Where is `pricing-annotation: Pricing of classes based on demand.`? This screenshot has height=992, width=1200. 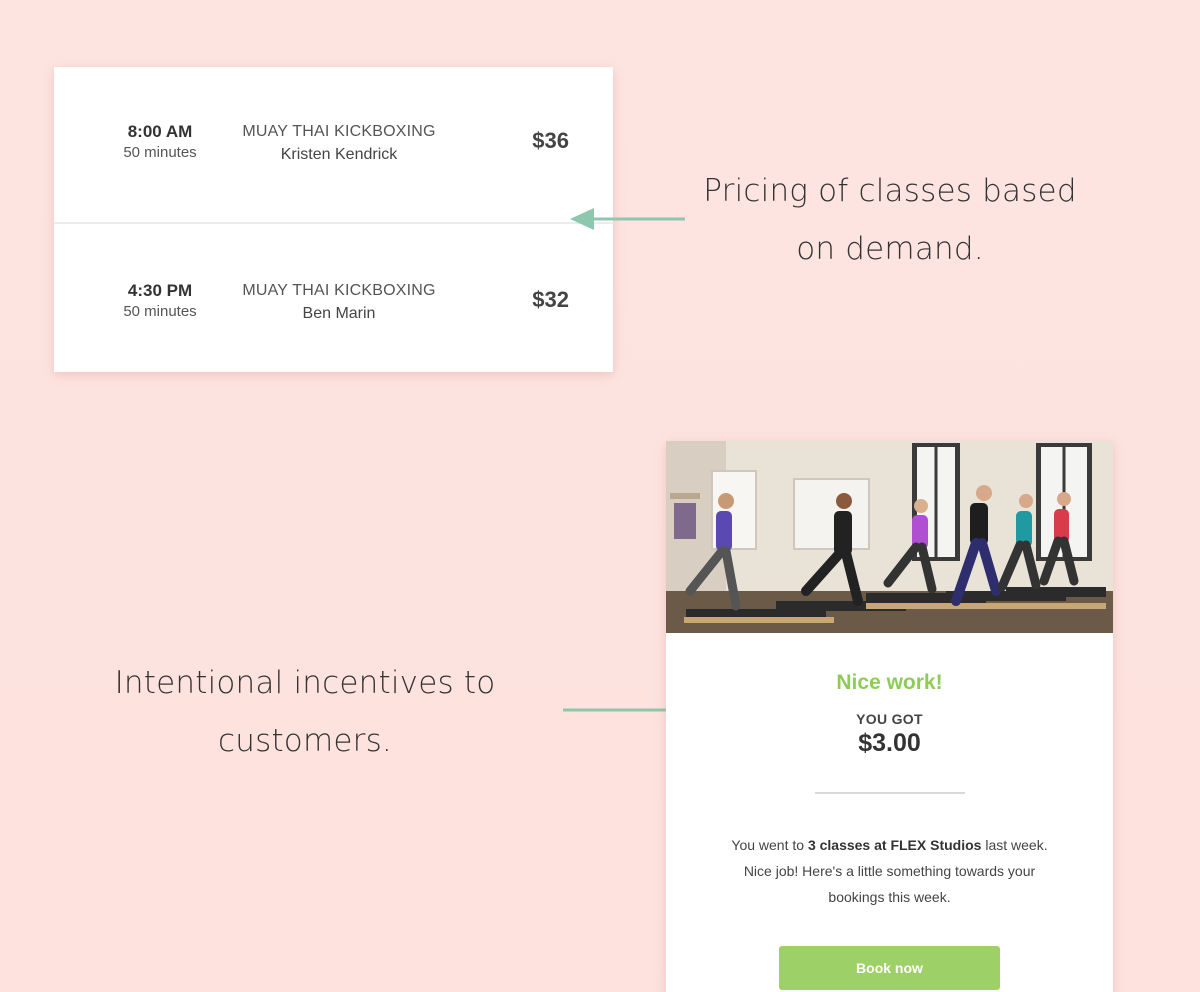
pricing-annotation: Pricing of classes based on demand. is located at coordinates (890, 220).